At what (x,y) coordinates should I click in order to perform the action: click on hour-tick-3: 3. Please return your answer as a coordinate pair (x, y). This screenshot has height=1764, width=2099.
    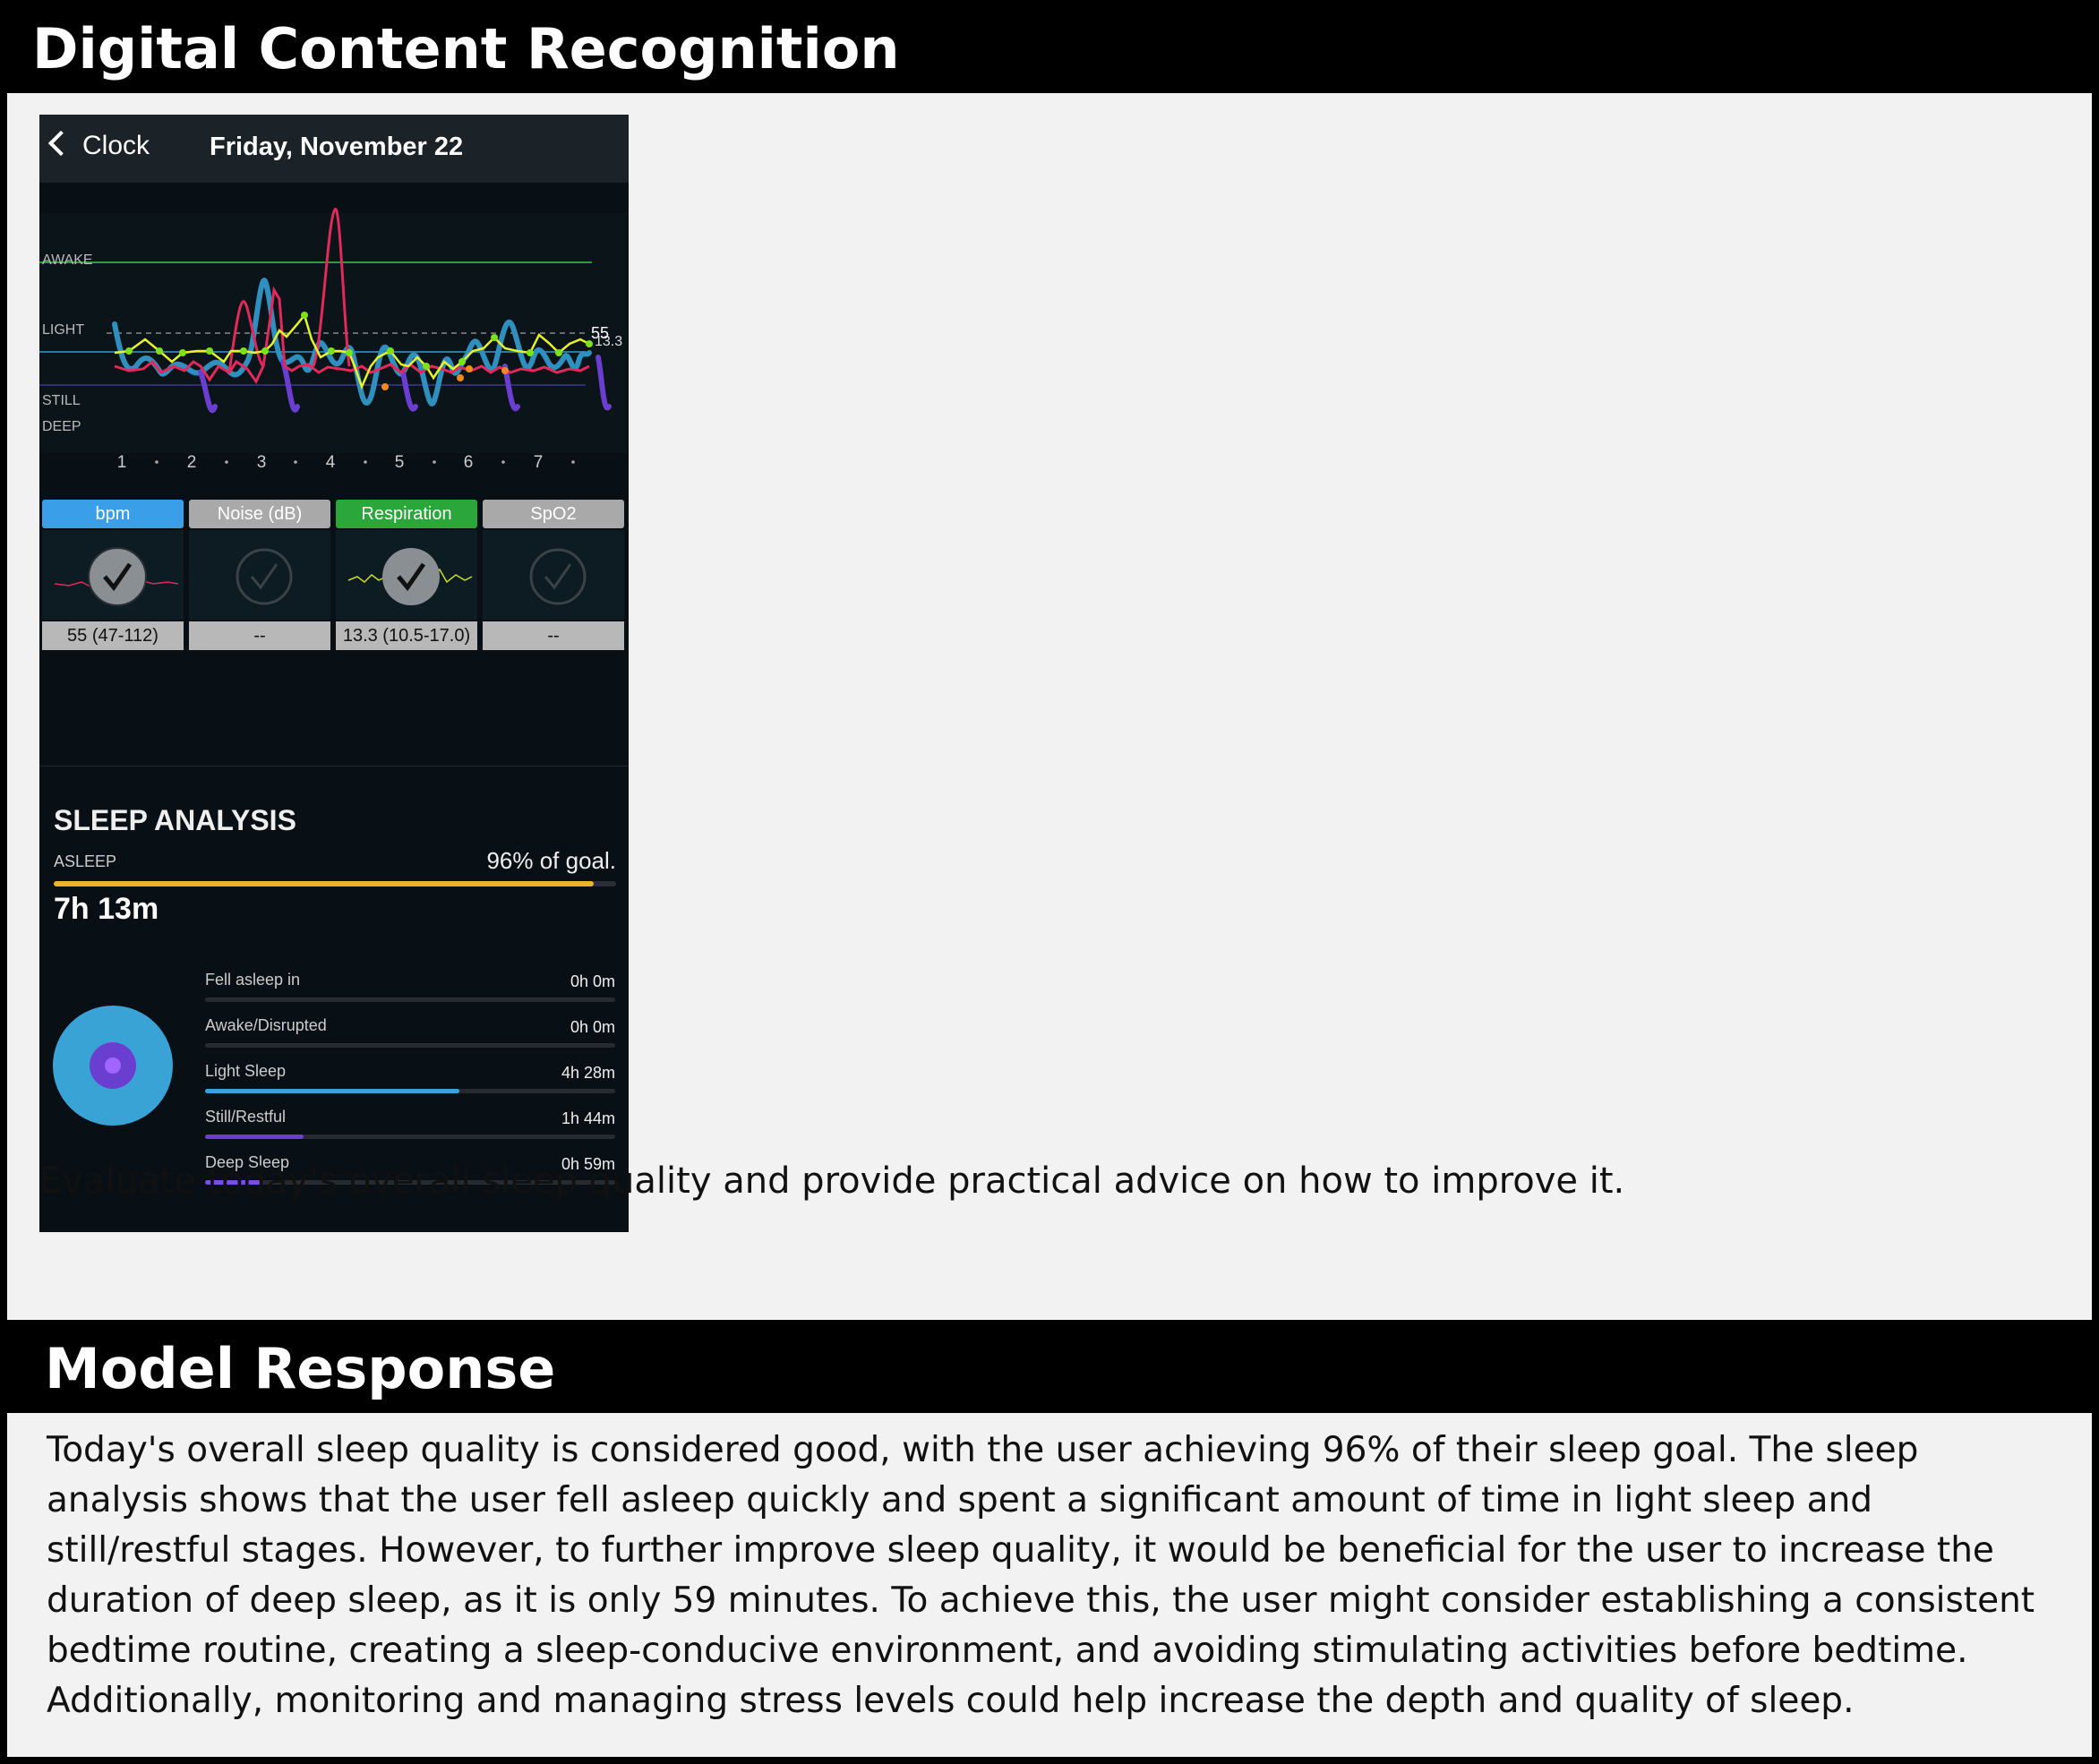
    Looking at the image, I should click on (262, 463).